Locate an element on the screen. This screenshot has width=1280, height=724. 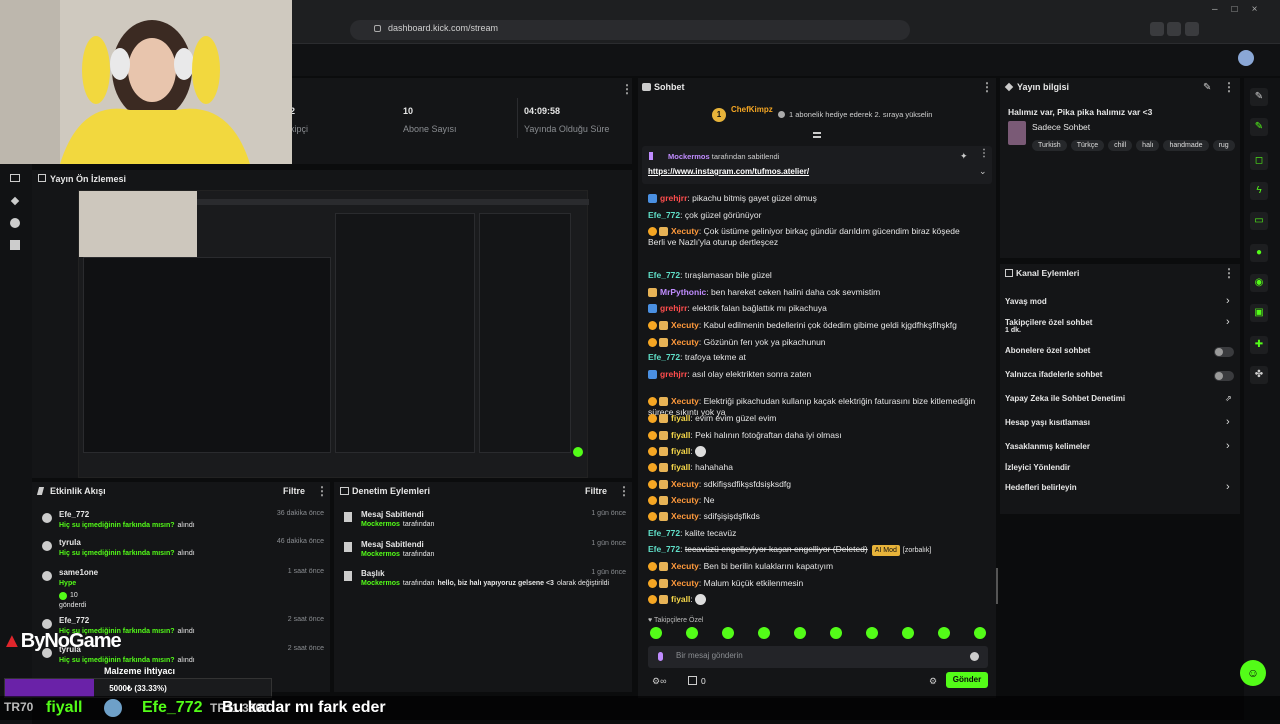
moderation-more-icon: ⋮ is located at coordinates (624, 491).